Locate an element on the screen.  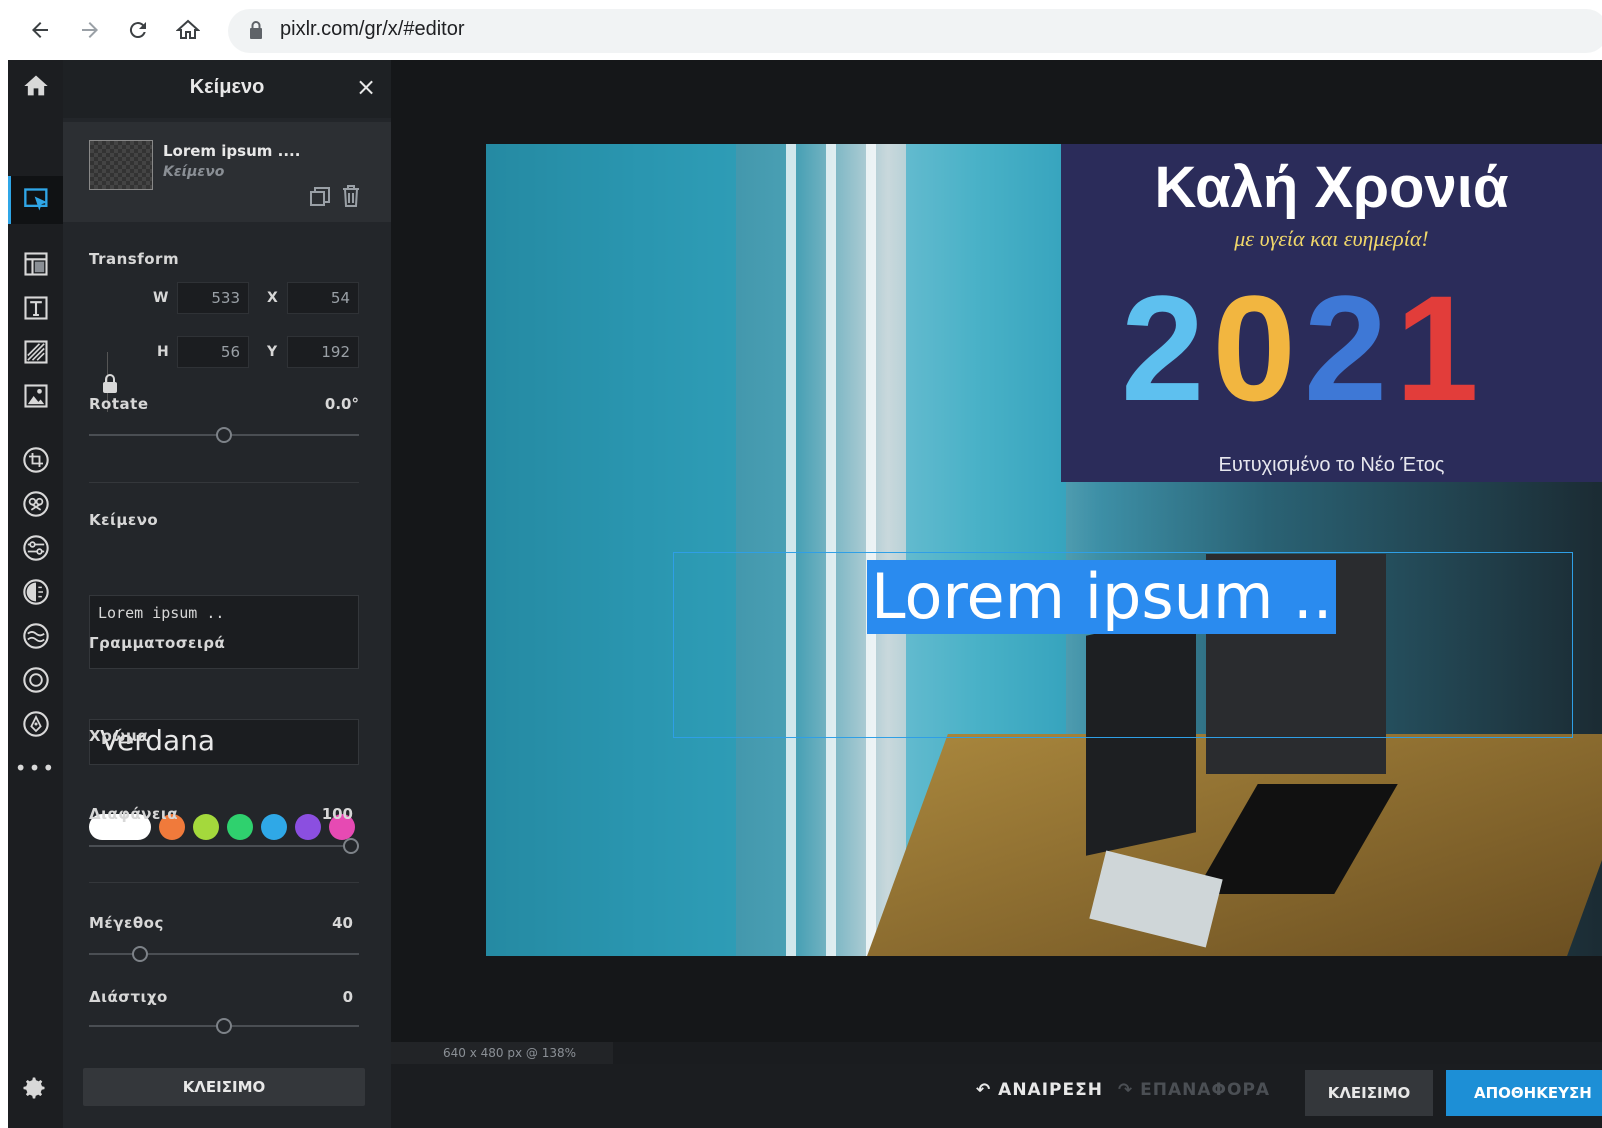
x-label: X is located at coordinates (272, 298).